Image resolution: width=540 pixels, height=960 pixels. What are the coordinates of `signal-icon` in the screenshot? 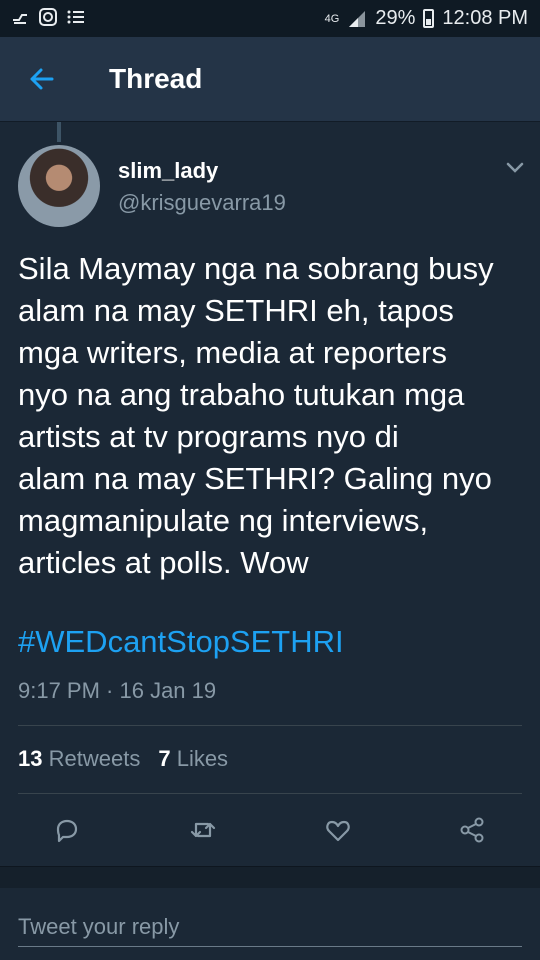 It's located at (357, 18).